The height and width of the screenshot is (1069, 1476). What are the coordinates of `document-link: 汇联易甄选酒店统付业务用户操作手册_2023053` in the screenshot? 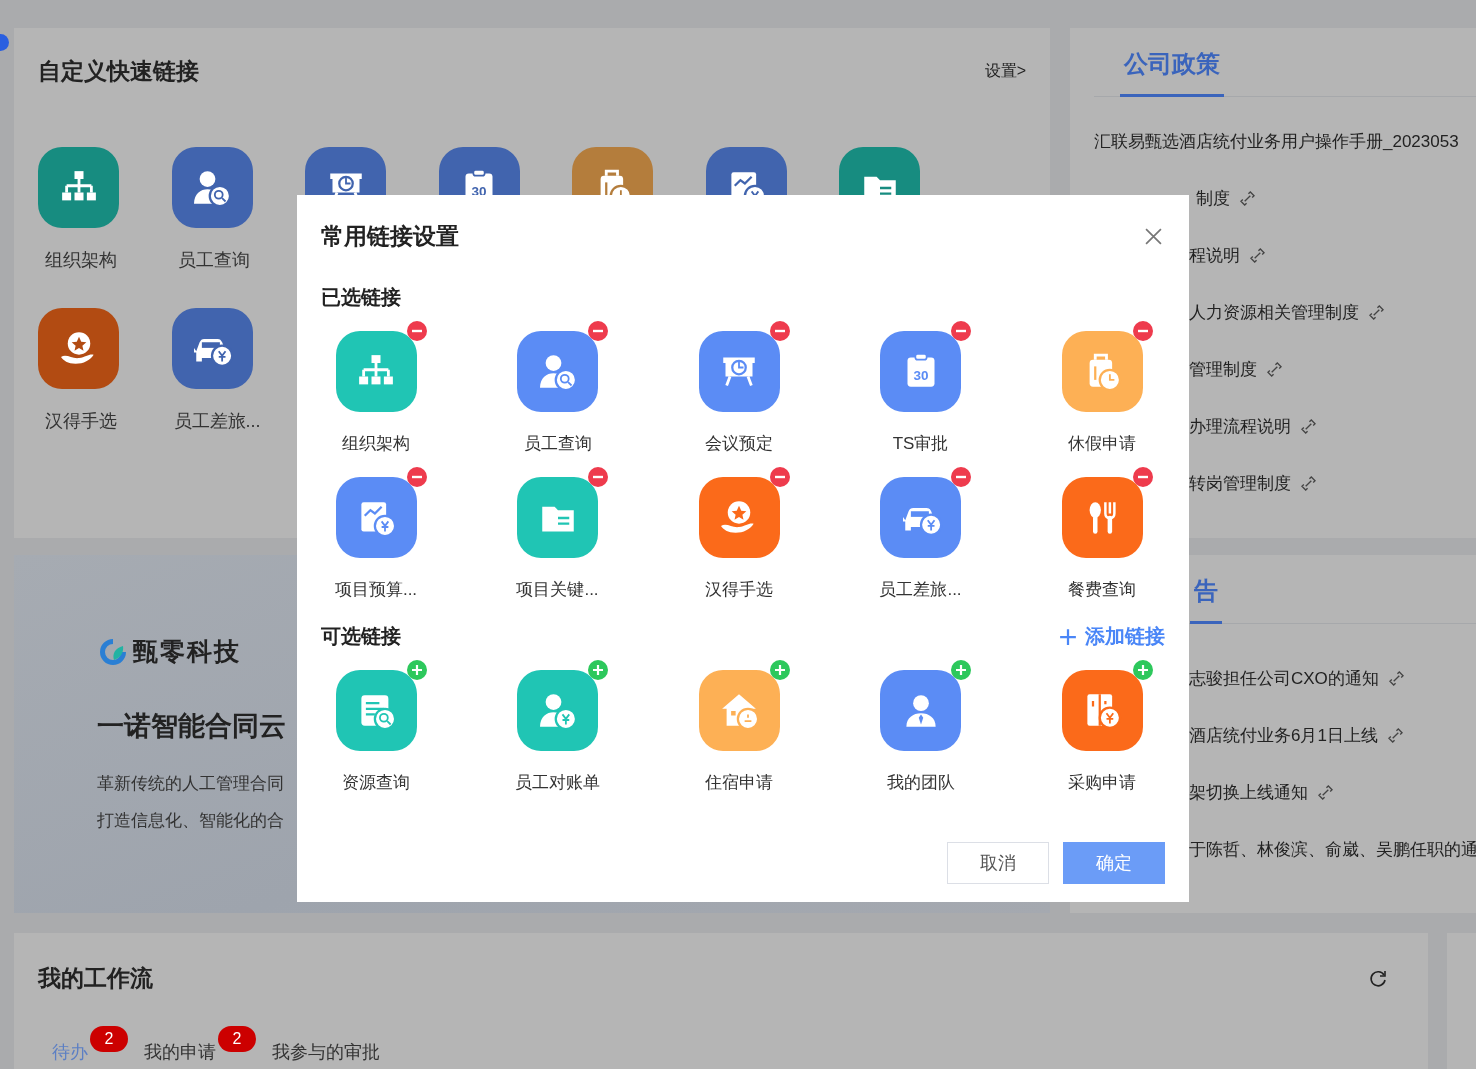 It's located at (1276, 141).